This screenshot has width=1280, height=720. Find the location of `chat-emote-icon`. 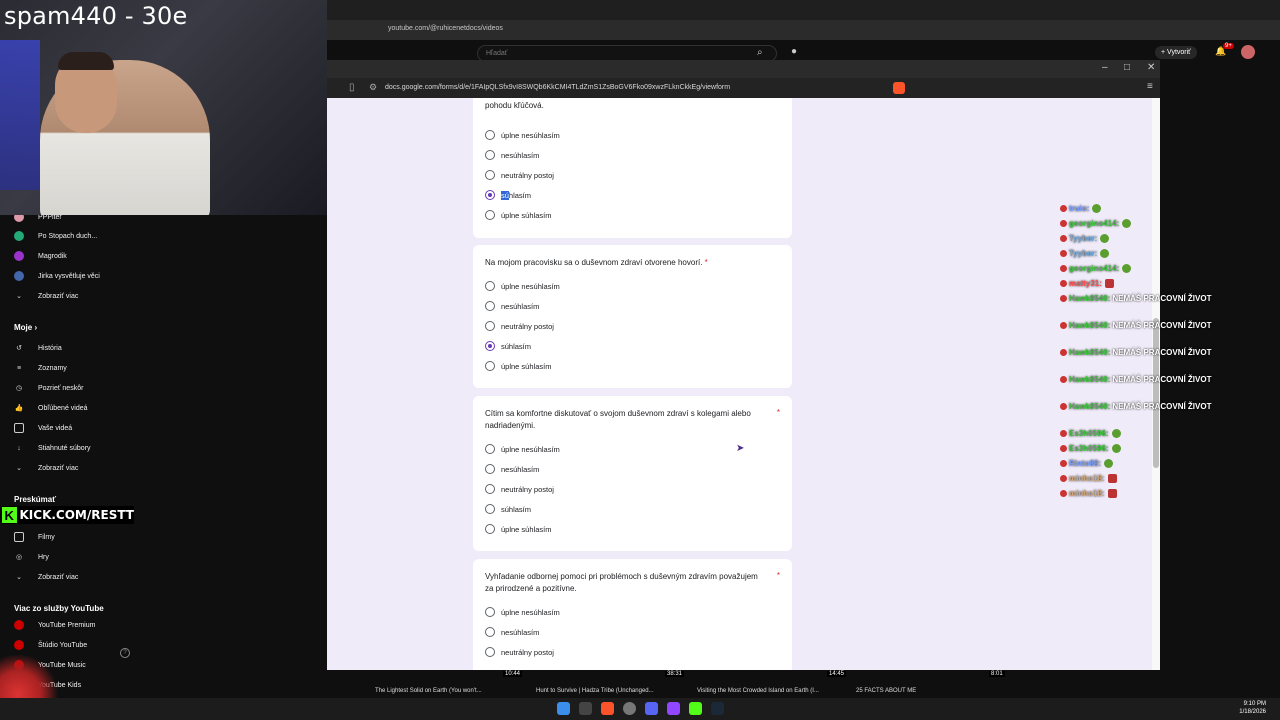

chat-emote-icon is located at coordinates (1105, 238).